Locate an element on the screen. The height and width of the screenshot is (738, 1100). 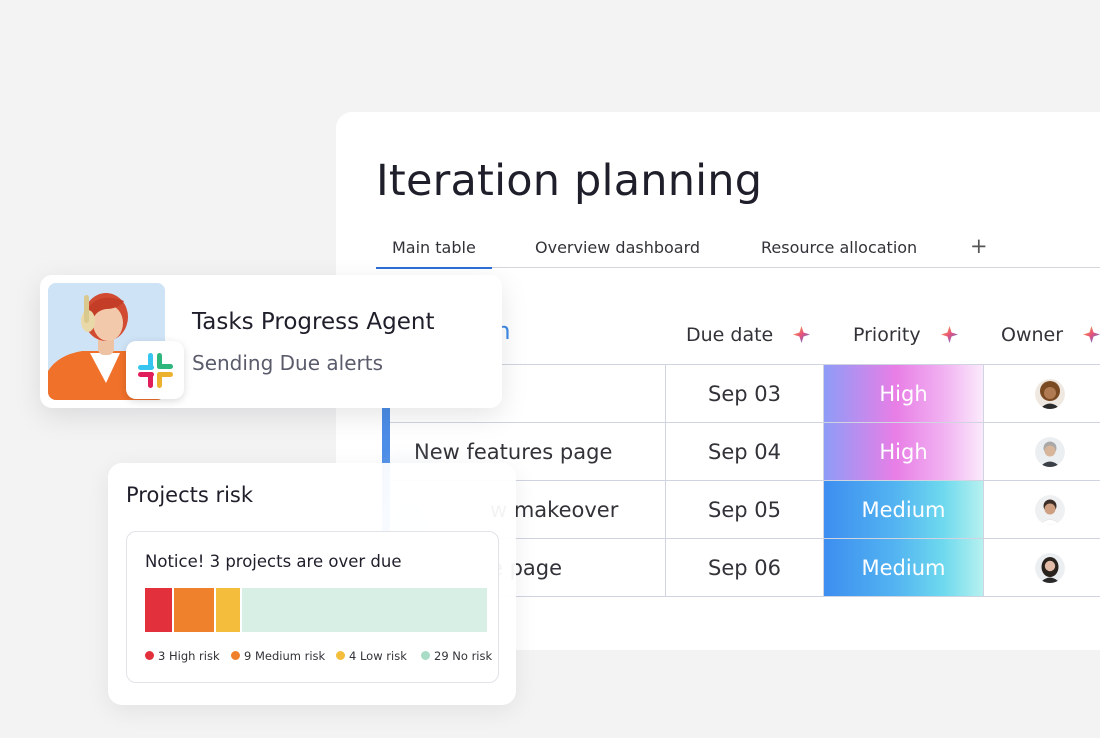
legend-item-none: 29 No risk is located at coordinates (456, 656).